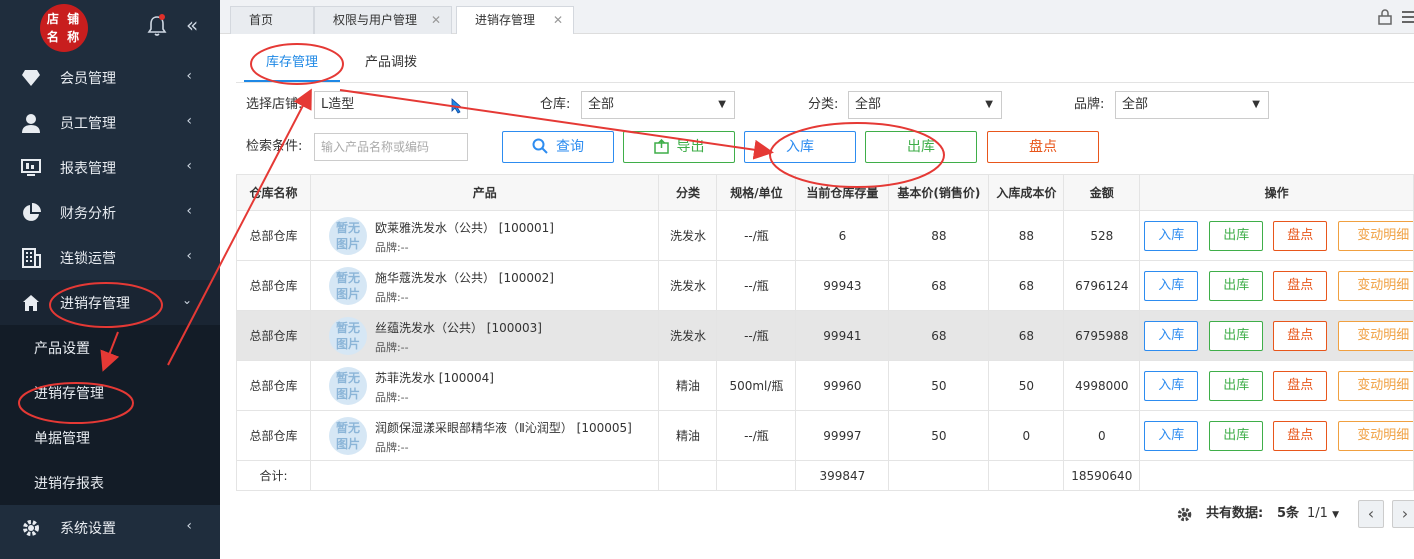 This screenshot has height=559, width=1414. What do you see at coordinates (1408, 17) in the screenshot?
I see `menu-icon` at bounding box center [1408, 17].